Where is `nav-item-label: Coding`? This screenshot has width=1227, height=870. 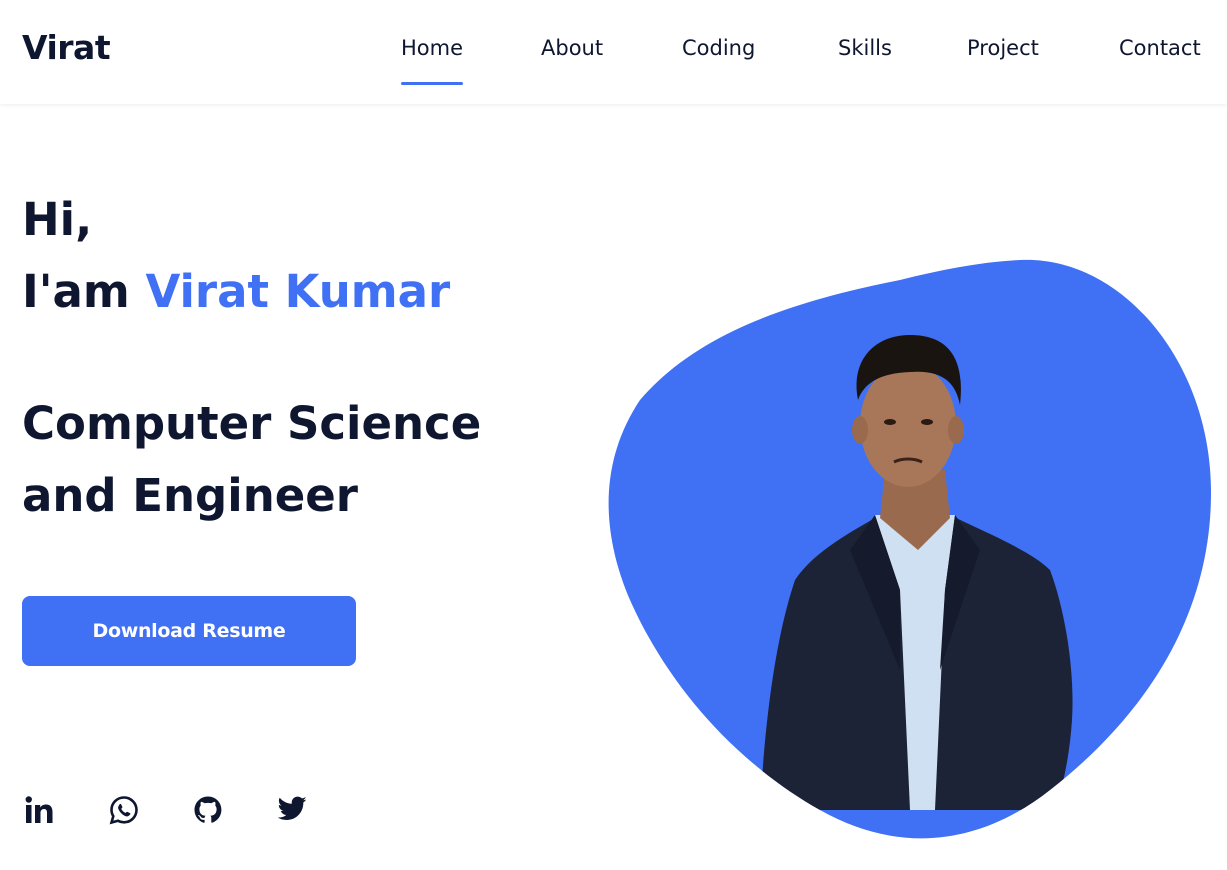
nav-item-label: Coding is located at coordinates (719, 48).